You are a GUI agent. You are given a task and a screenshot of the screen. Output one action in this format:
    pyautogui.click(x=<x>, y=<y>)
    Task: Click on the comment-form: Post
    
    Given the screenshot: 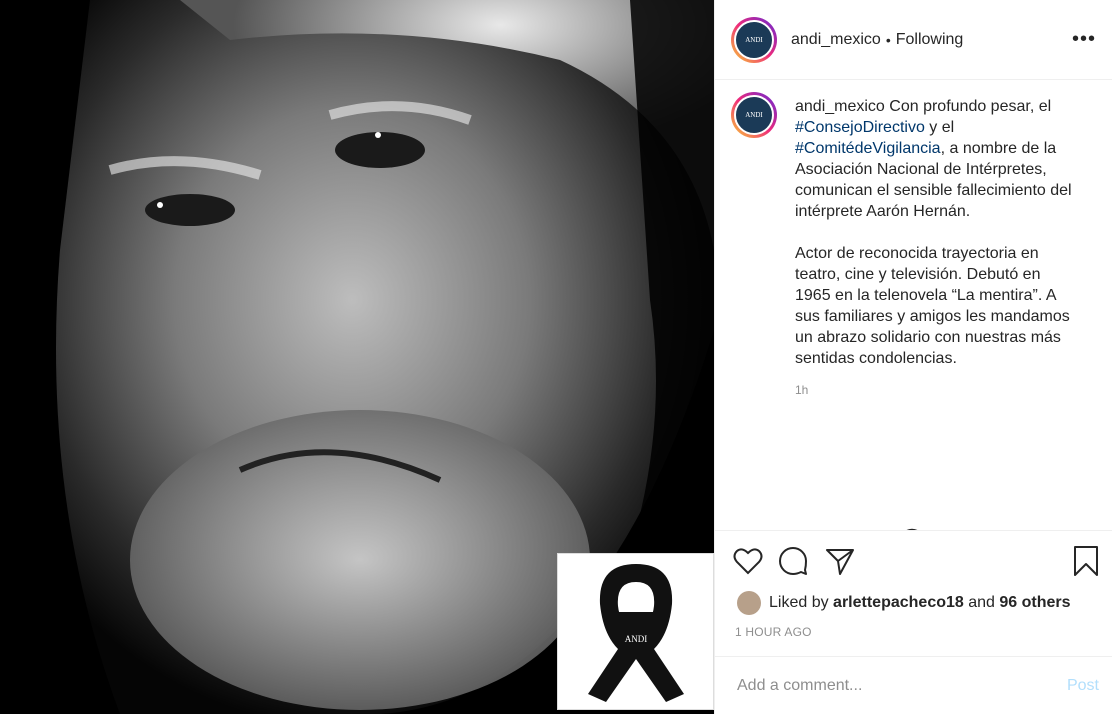 What is the action you would take?
    pyautogui.click(x=913, y=685)
    